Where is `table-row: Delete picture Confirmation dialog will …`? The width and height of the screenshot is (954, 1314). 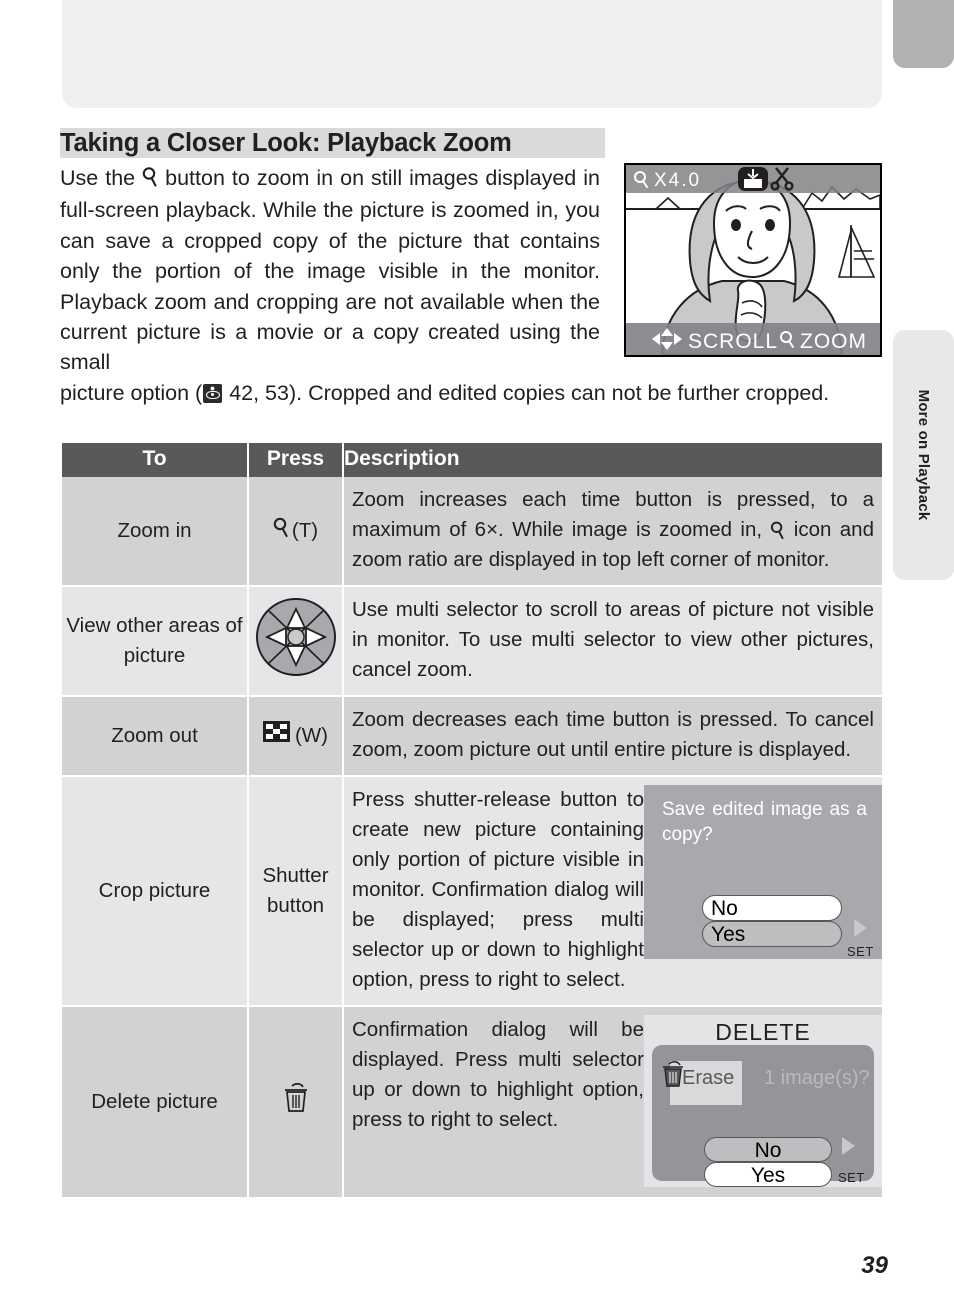
table-row: Delete picture Confirmation dialog will … is located at coordinates (472, 1102).